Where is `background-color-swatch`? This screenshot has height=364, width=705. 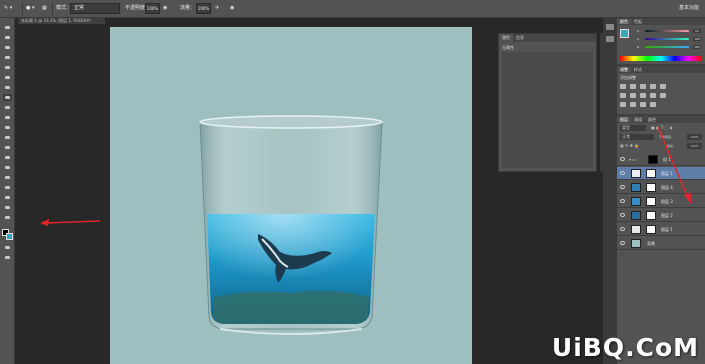 background-color-swatch is located at coordinates (9, 236).